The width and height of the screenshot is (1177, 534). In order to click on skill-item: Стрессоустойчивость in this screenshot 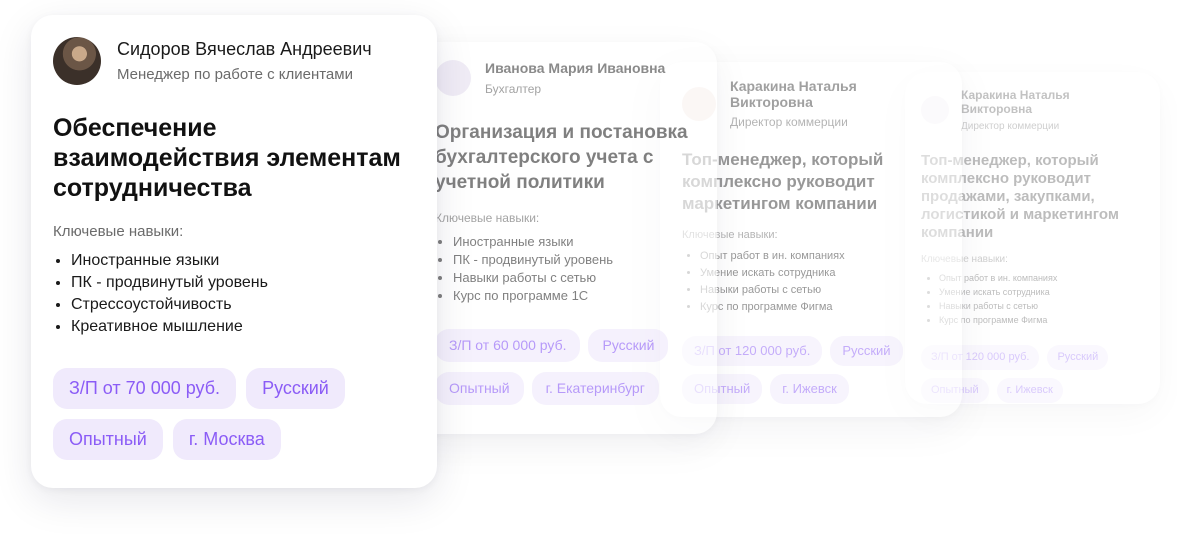, I will do `click(243, 305)`.